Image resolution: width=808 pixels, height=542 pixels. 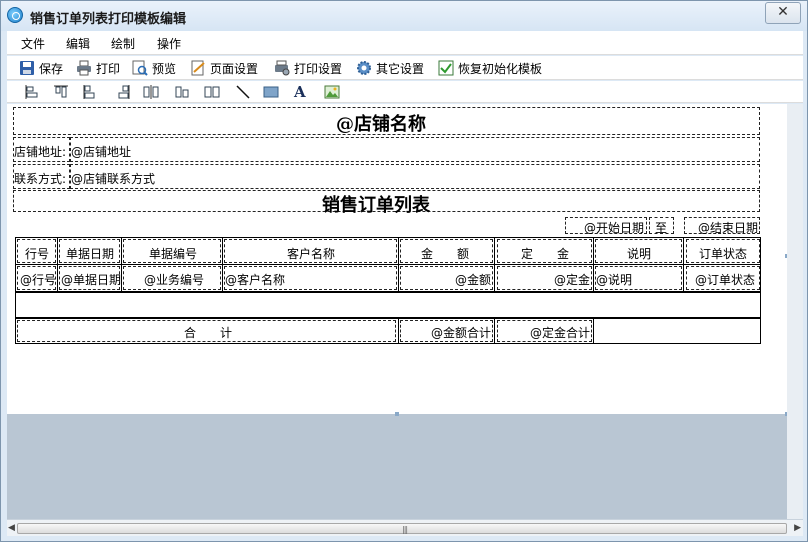 What do you see at coordinates (113, 179) in the screenshot?
I see `contact-value: @店铺联系方式` at bounding box center [113, 179].